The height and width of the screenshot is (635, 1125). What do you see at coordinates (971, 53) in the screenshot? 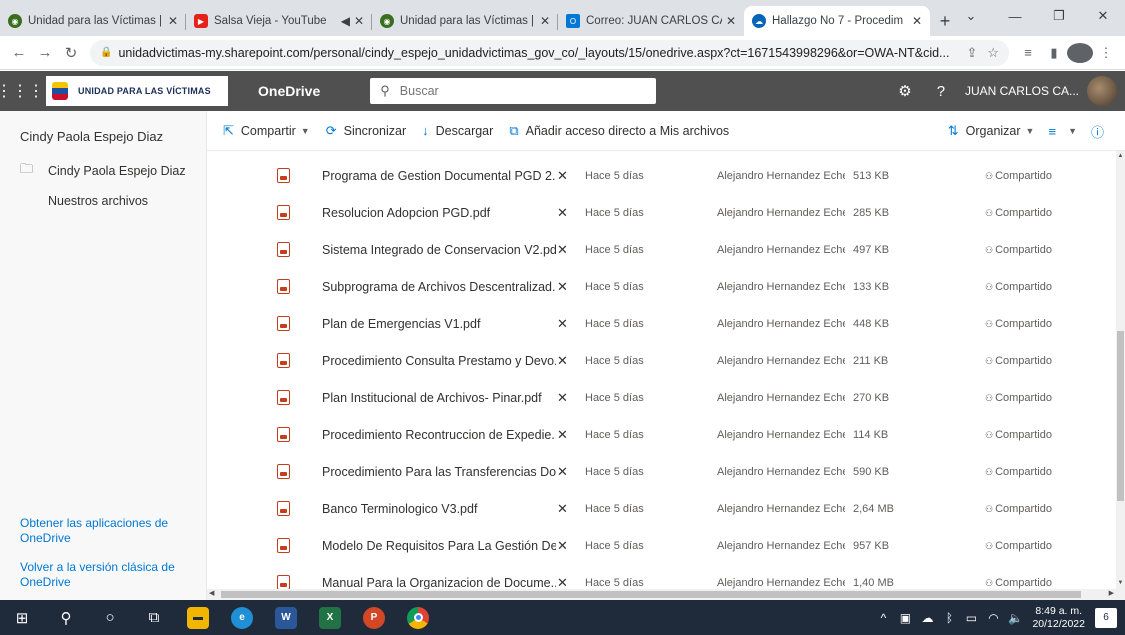
I see `share-page-icon: ⇪` at bounding box center [971, 53].